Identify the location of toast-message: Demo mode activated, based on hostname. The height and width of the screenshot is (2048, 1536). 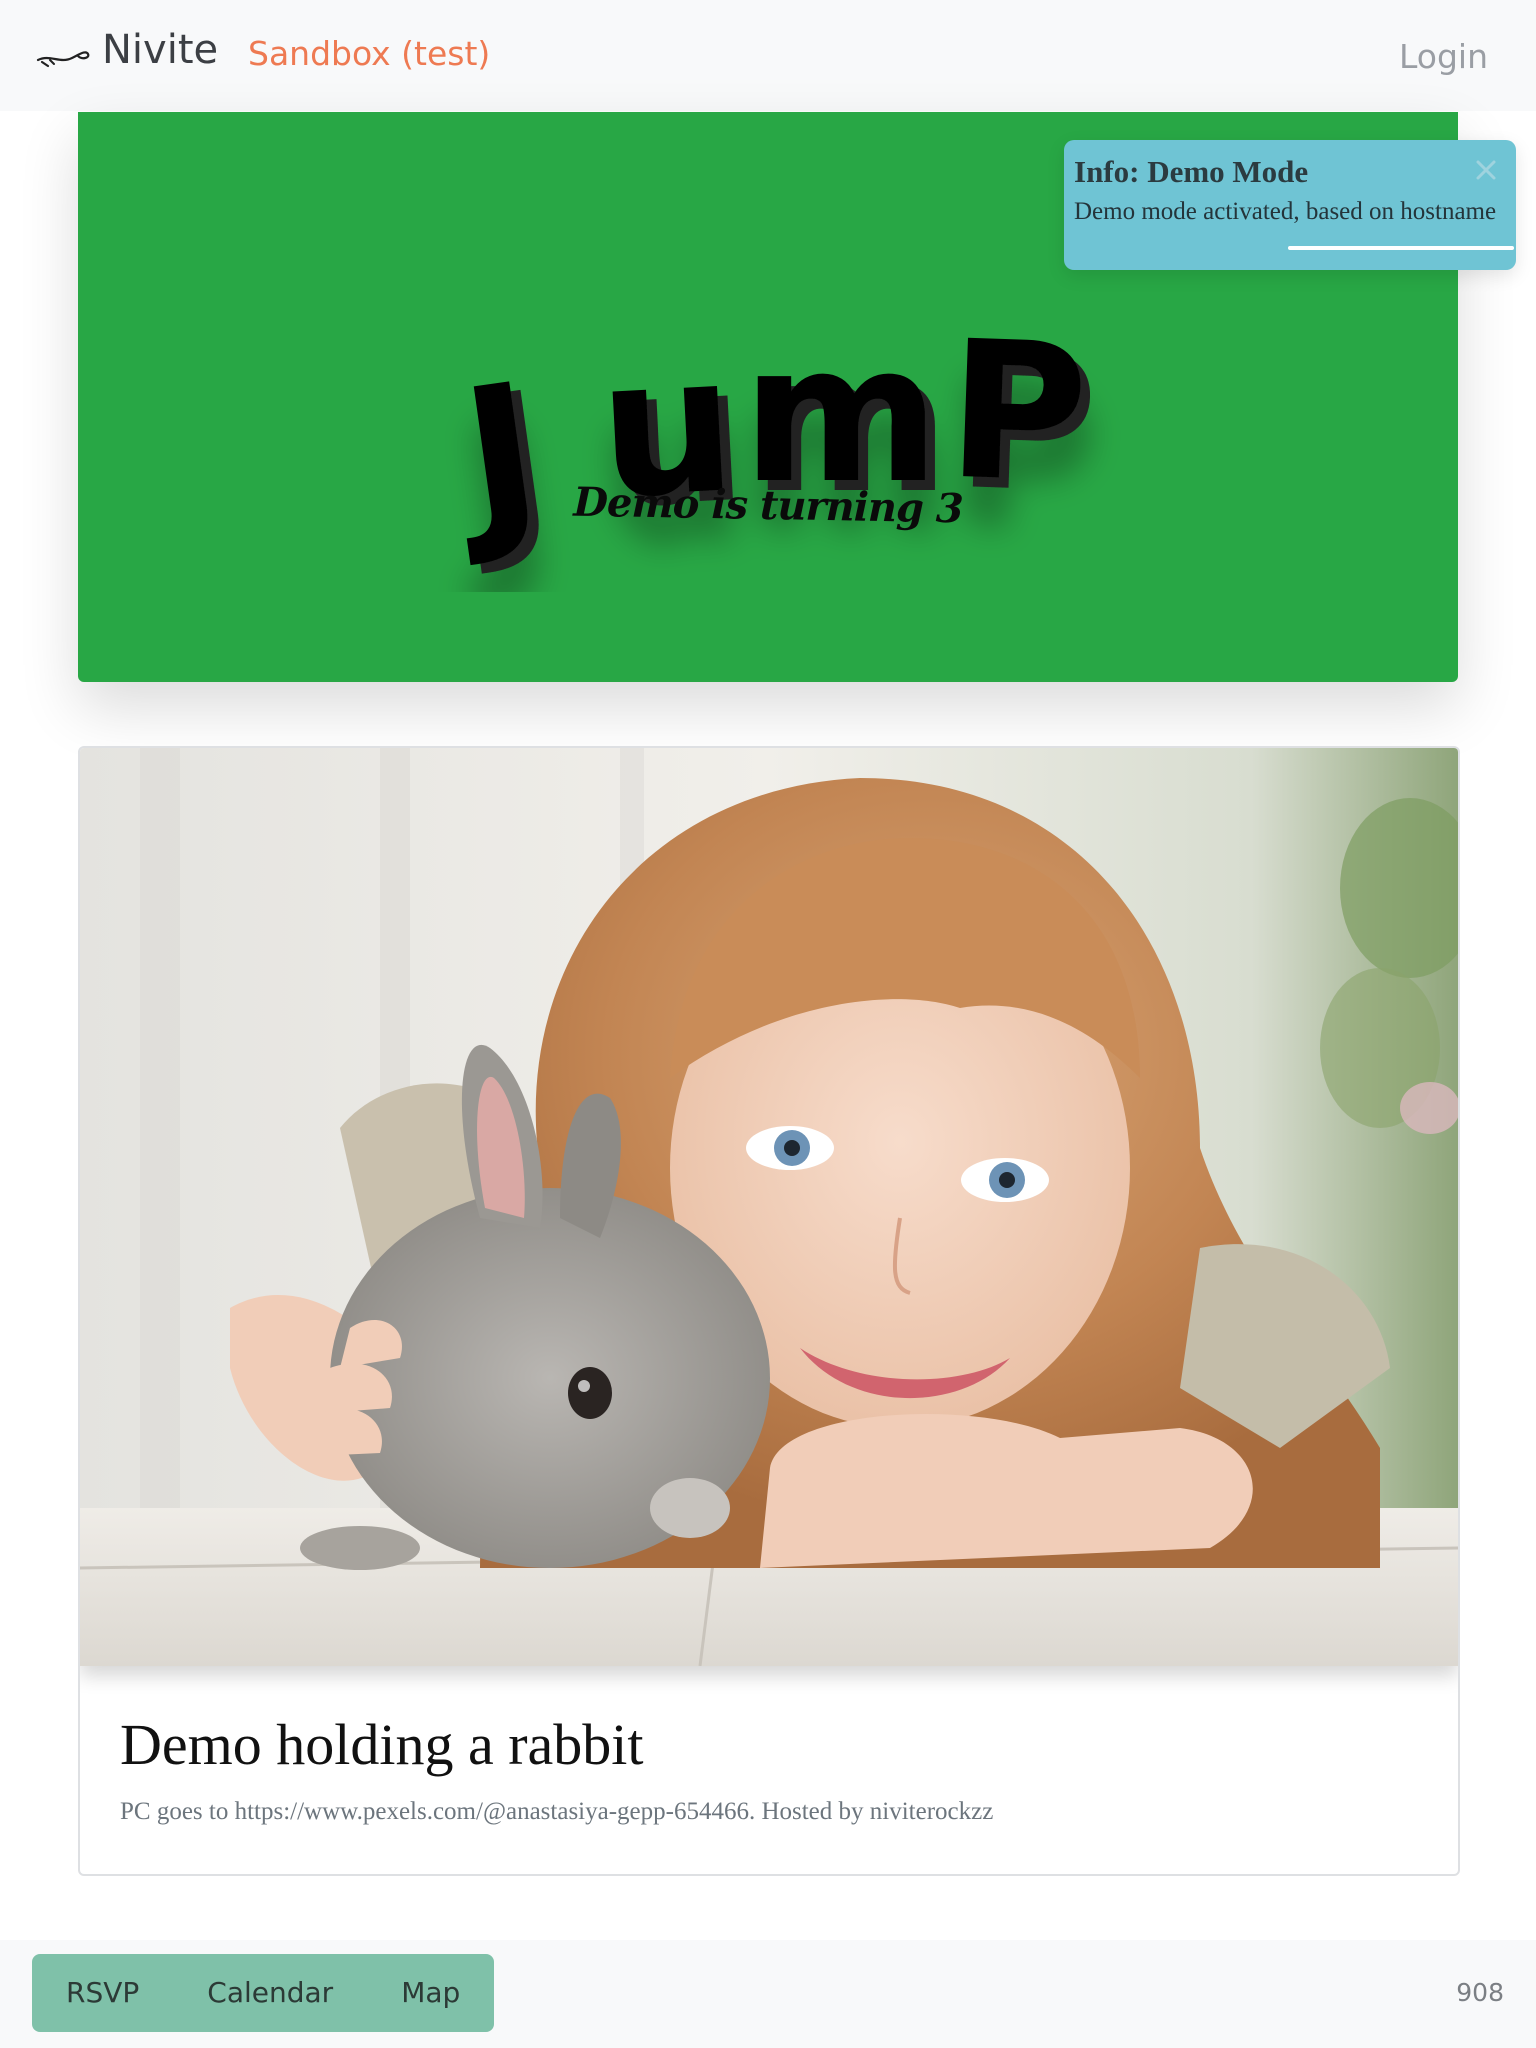
(1285, 211).